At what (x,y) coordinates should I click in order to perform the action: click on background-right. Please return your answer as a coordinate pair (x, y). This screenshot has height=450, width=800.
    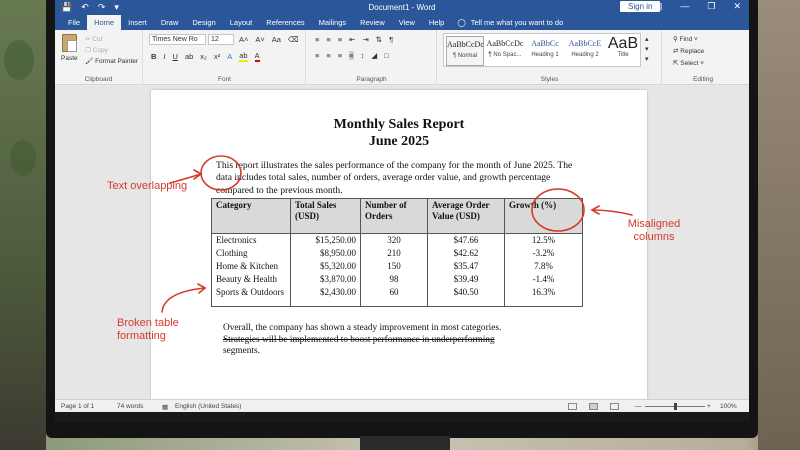
    Looking at the image, I should click on (779, 225).